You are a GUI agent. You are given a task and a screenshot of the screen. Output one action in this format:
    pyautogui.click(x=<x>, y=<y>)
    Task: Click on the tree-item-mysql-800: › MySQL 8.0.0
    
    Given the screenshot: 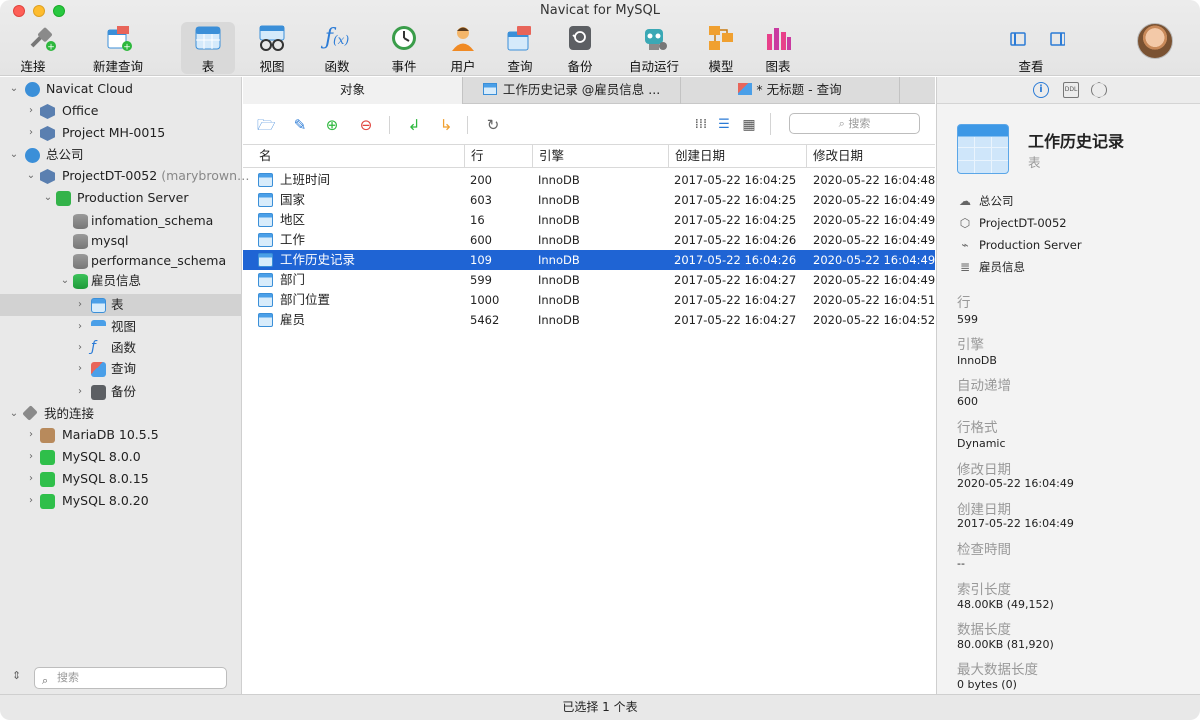 What is the action you would take?
    pyautogui.click(x=121, y=457)
    